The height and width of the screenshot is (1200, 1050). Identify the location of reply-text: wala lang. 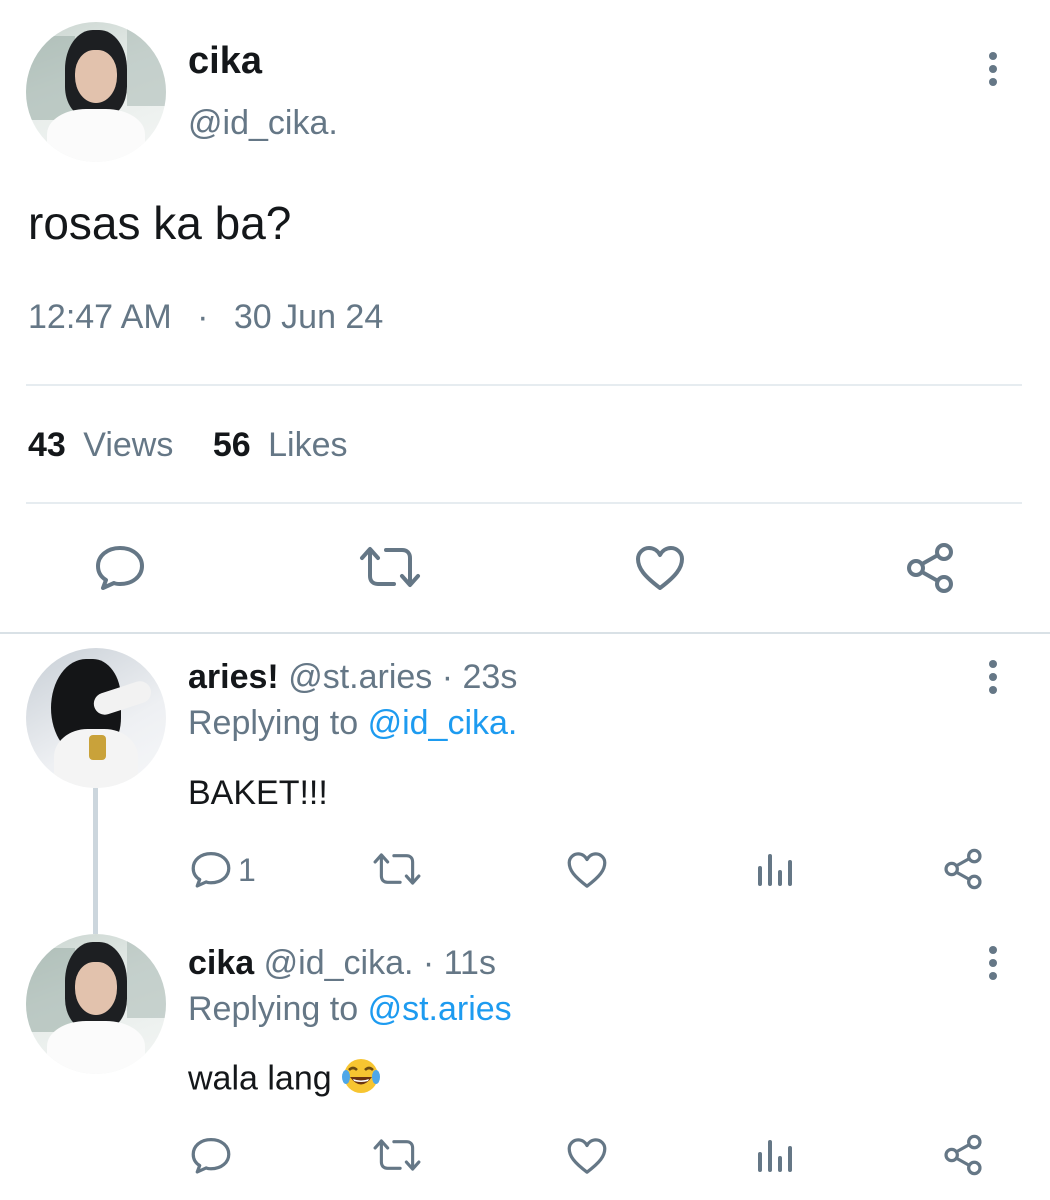
(284, 1080).